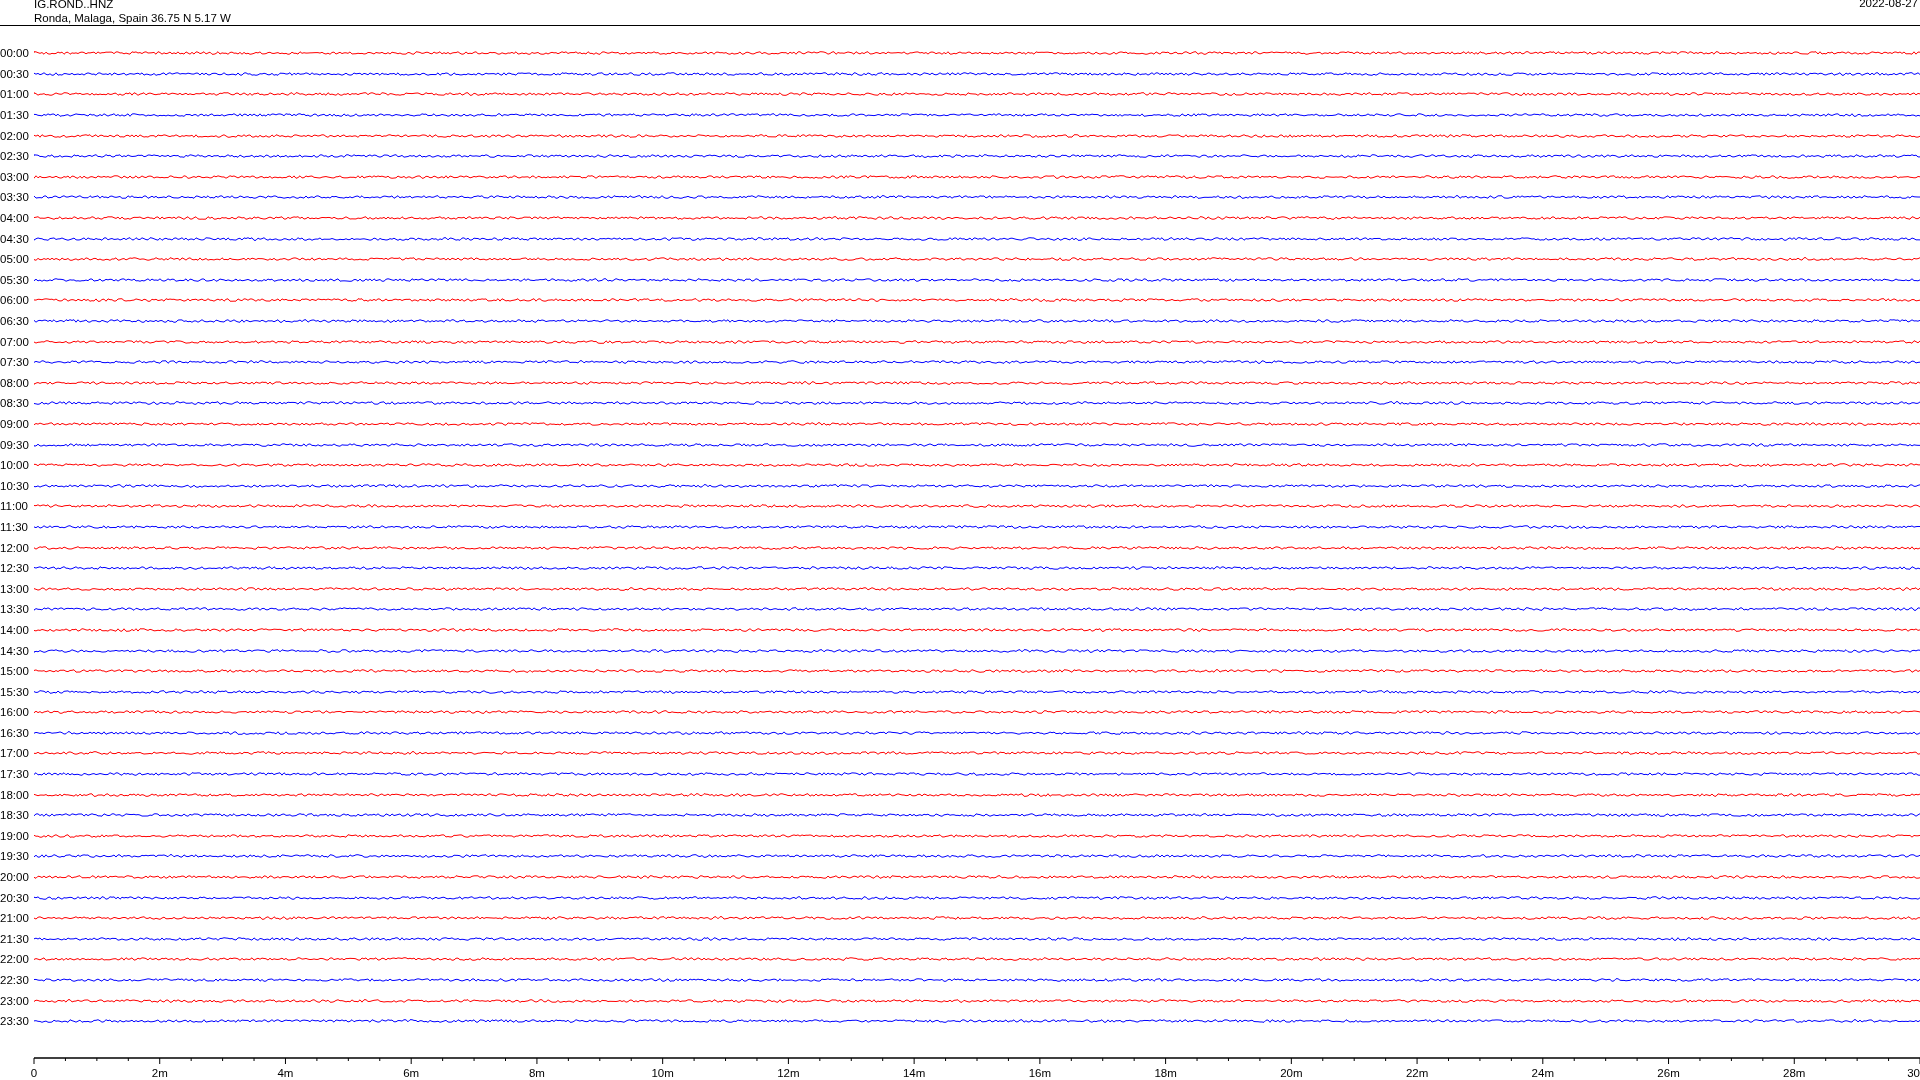 This screenshot has width=1920, height=1080. I want to click on row-time-label: 08:00, so click(15, 382).